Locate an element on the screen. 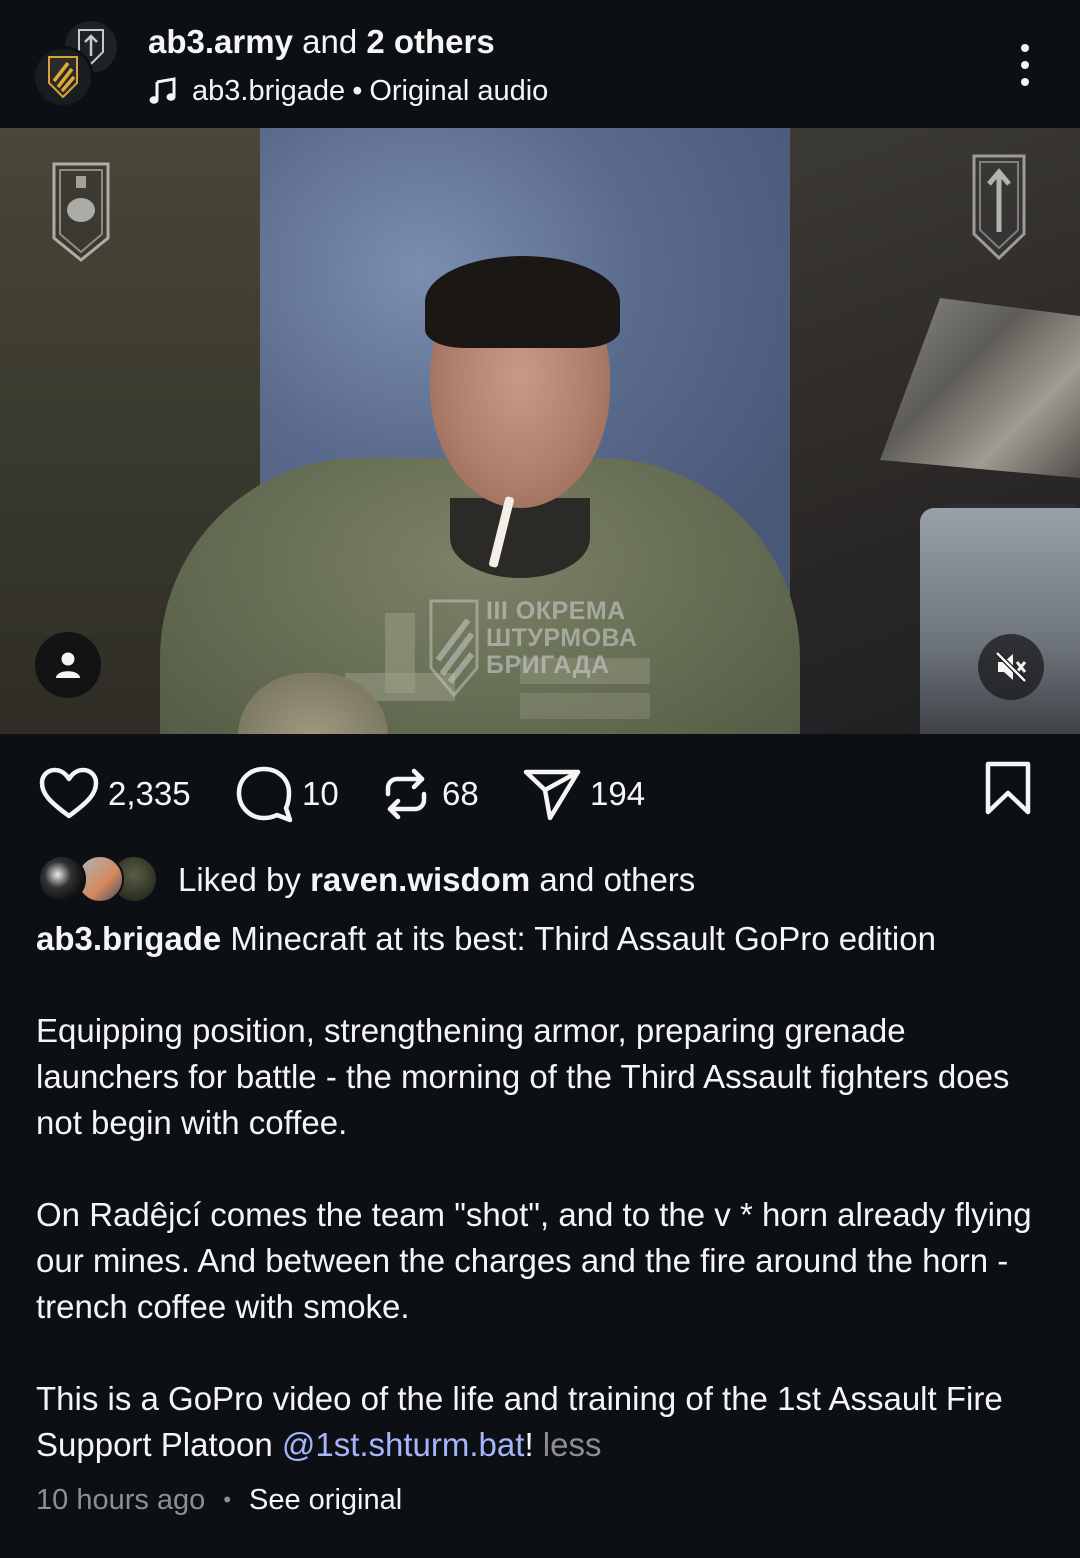 This screenshot has width=1080, height=1558. comment-button: 10 is located at coordinates (286, 794).